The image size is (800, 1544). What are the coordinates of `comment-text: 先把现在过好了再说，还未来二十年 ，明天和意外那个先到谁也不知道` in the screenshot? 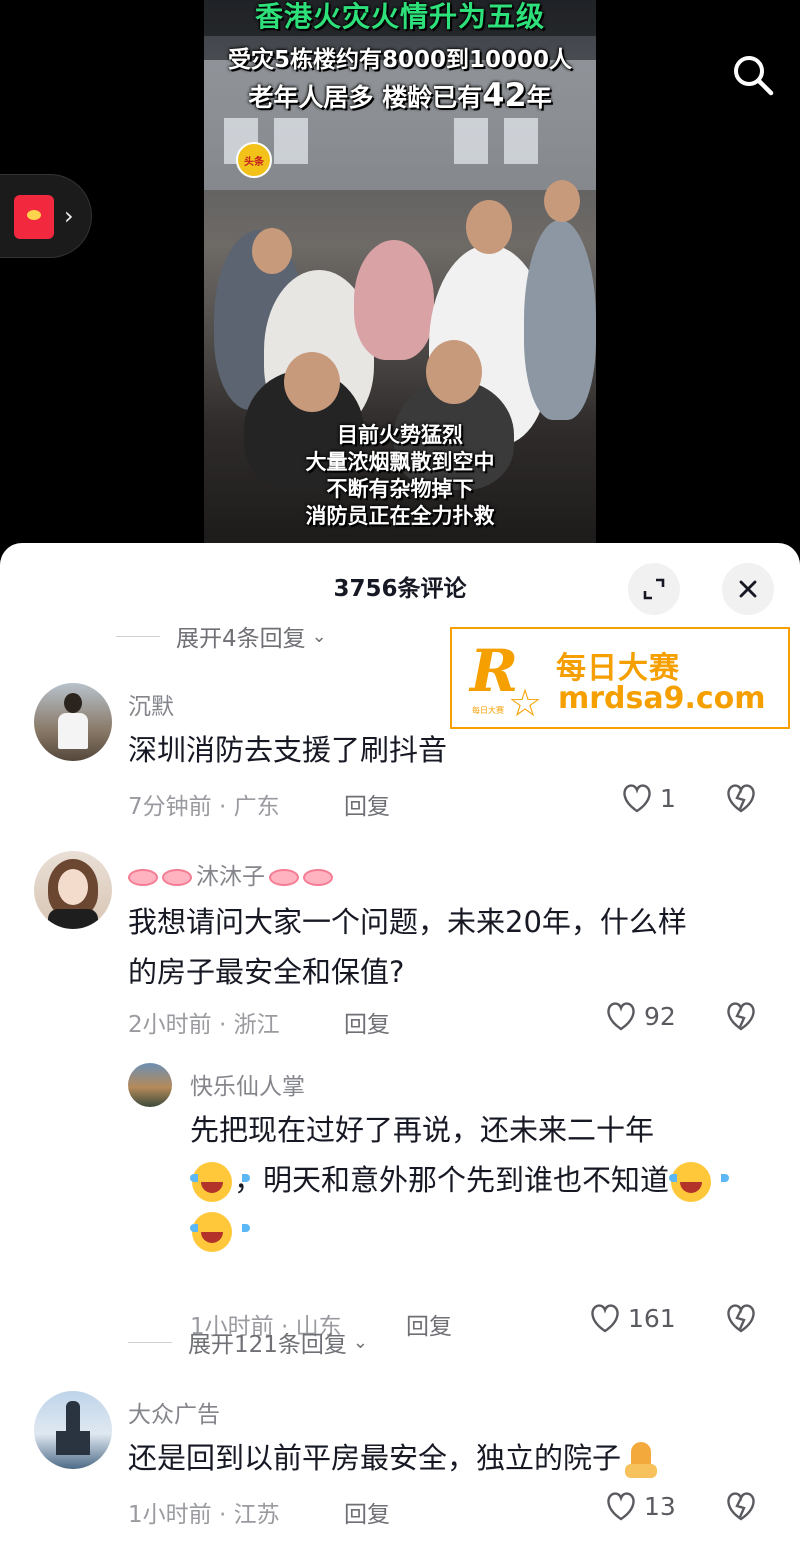 It's located at (480, 1180).